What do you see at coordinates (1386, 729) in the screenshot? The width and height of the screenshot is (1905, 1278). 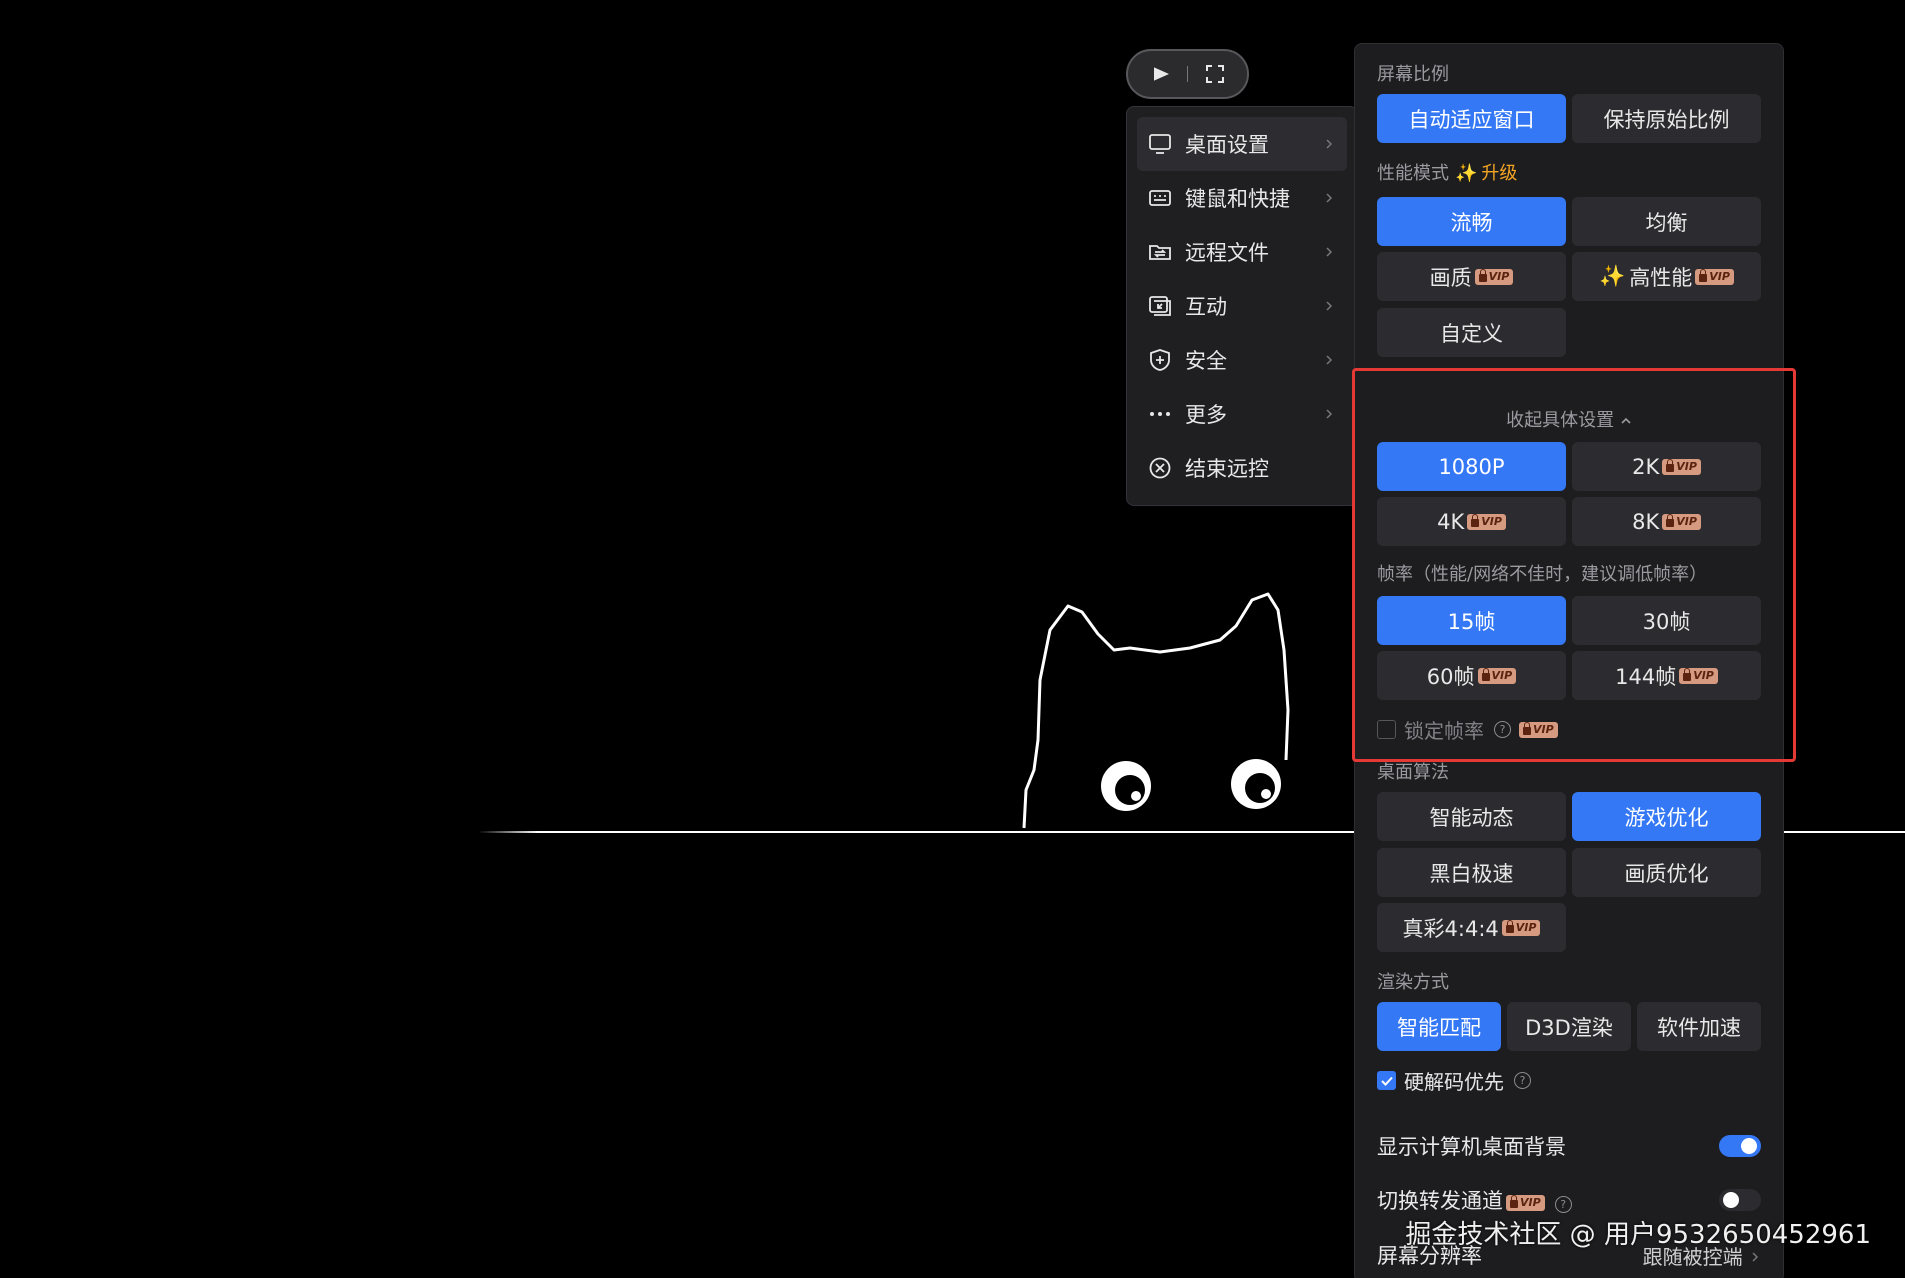 I see `lock-framerate-checkbox` at bounding box center [1386, 729].